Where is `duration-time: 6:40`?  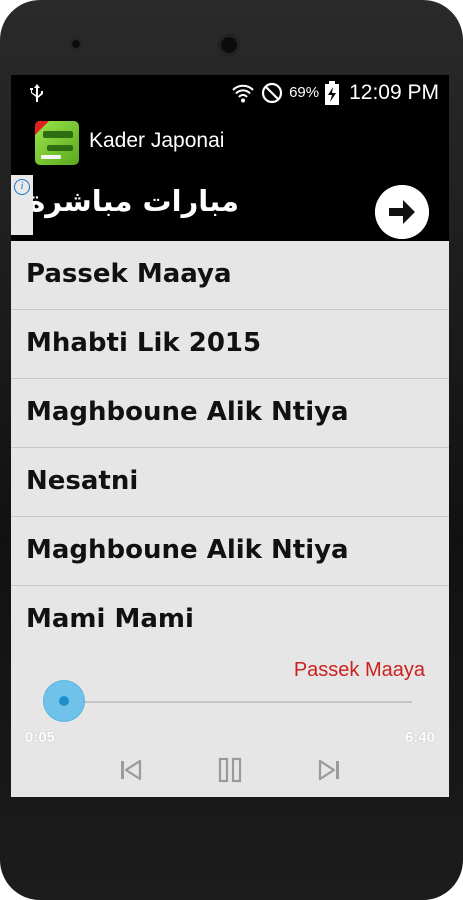
duration-time: 6:40 is located at coordinates (419, 737).